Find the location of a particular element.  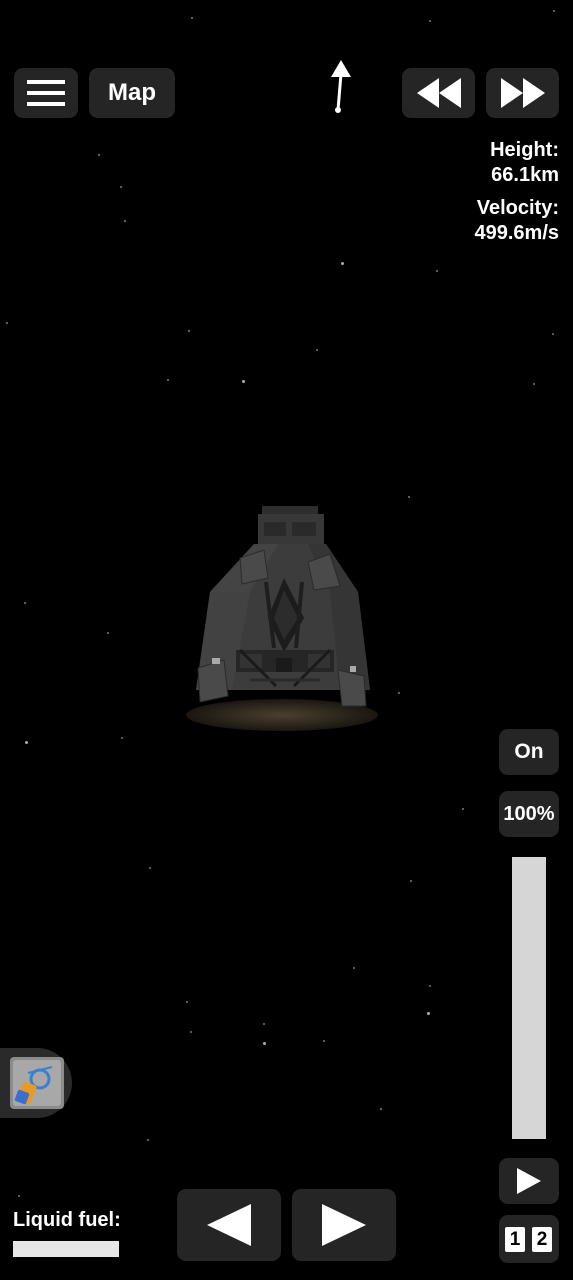

fast-forward-button is located at coordinates (522, 93).